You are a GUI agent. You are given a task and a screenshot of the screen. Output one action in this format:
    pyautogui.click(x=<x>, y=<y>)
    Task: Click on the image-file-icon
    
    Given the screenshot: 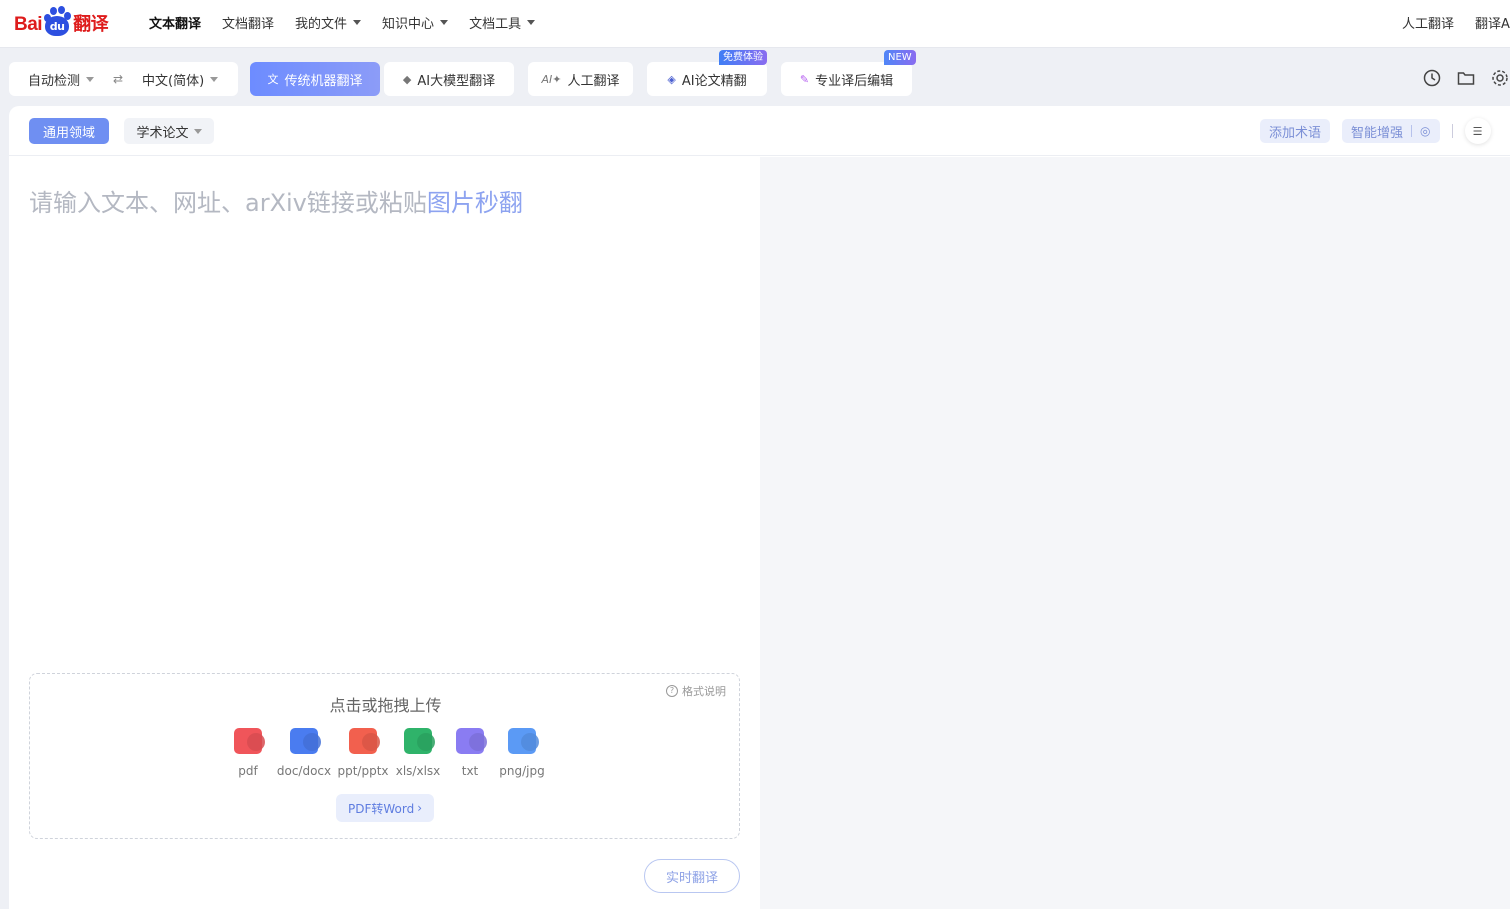 What is the action you would take?
    pyautogui.click(x=522, y=741)
    